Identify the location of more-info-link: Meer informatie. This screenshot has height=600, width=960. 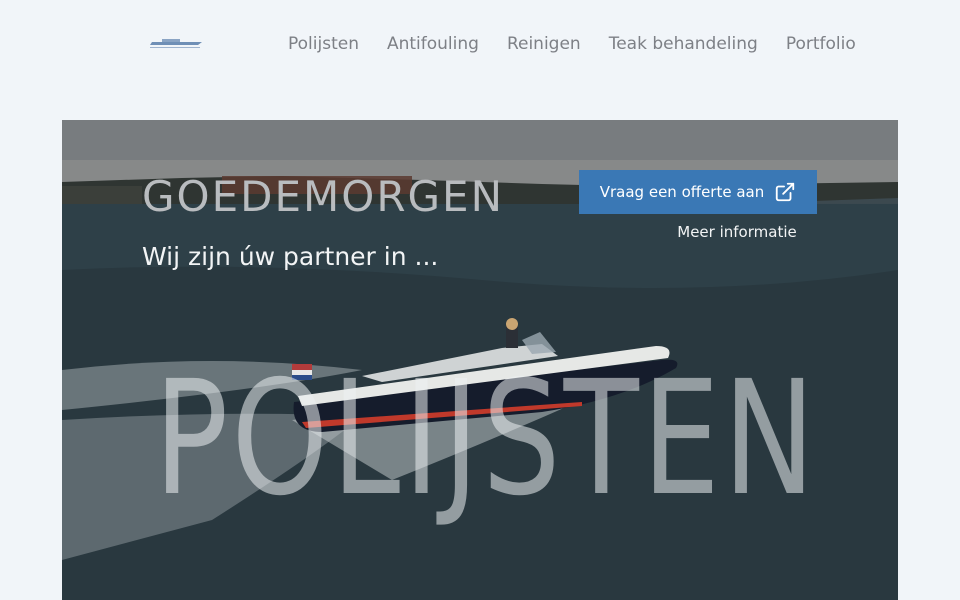
(737, 232).